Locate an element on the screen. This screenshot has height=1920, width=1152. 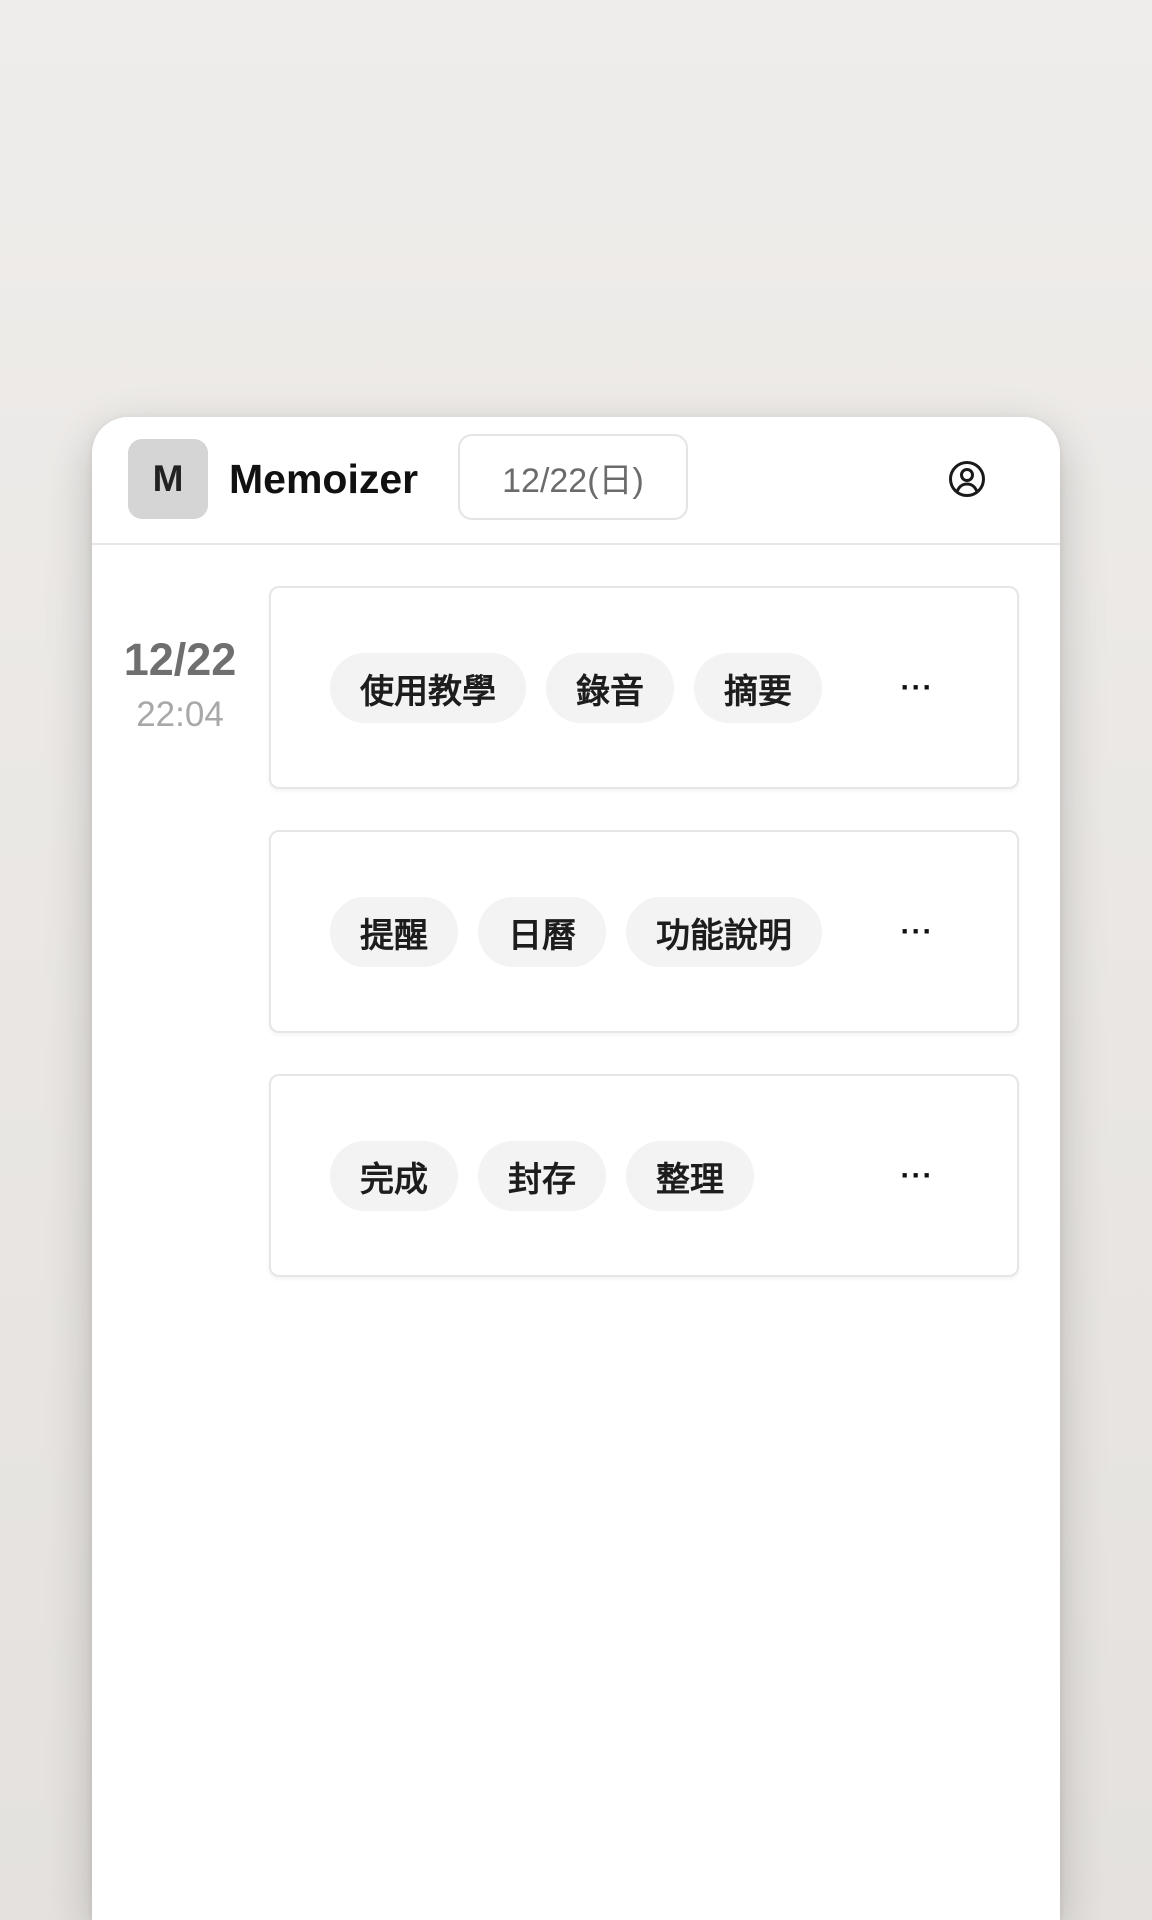
app-logo: M is located at coordinates (168, 479).